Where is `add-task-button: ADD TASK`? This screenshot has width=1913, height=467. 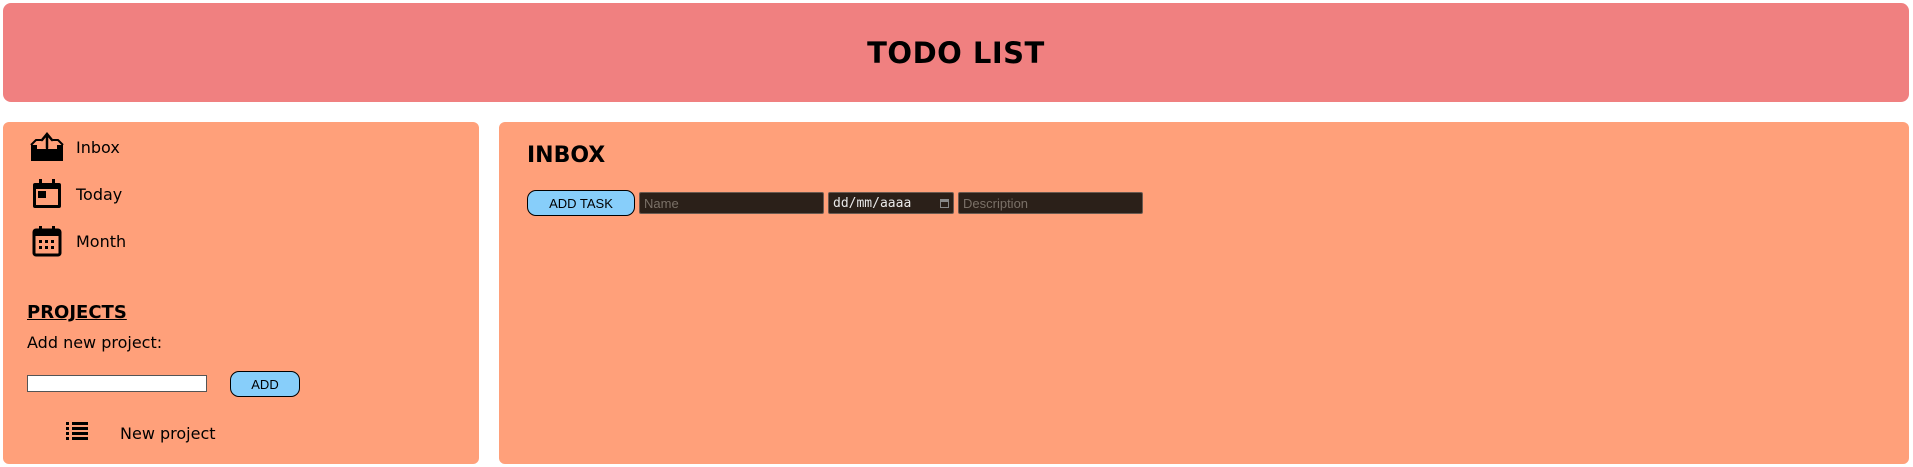 add-task-button: ADD TASK is located at coordinates (581, 203).